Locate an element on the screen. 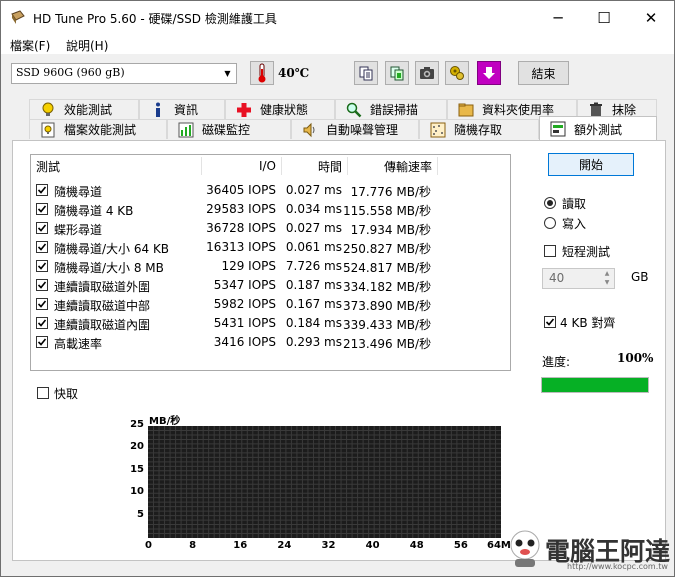 The height and width of the screenshot is (577, 675). tab-random-access: 隨機存取 is located at coordinates (479, 129).